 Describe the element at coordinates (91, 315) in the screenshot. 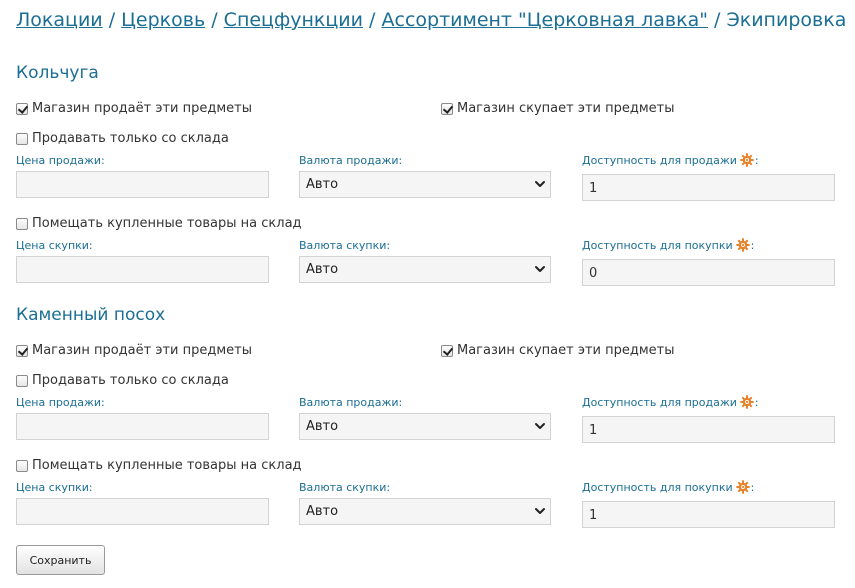

I see `item-title: Каменный посох` at that location.